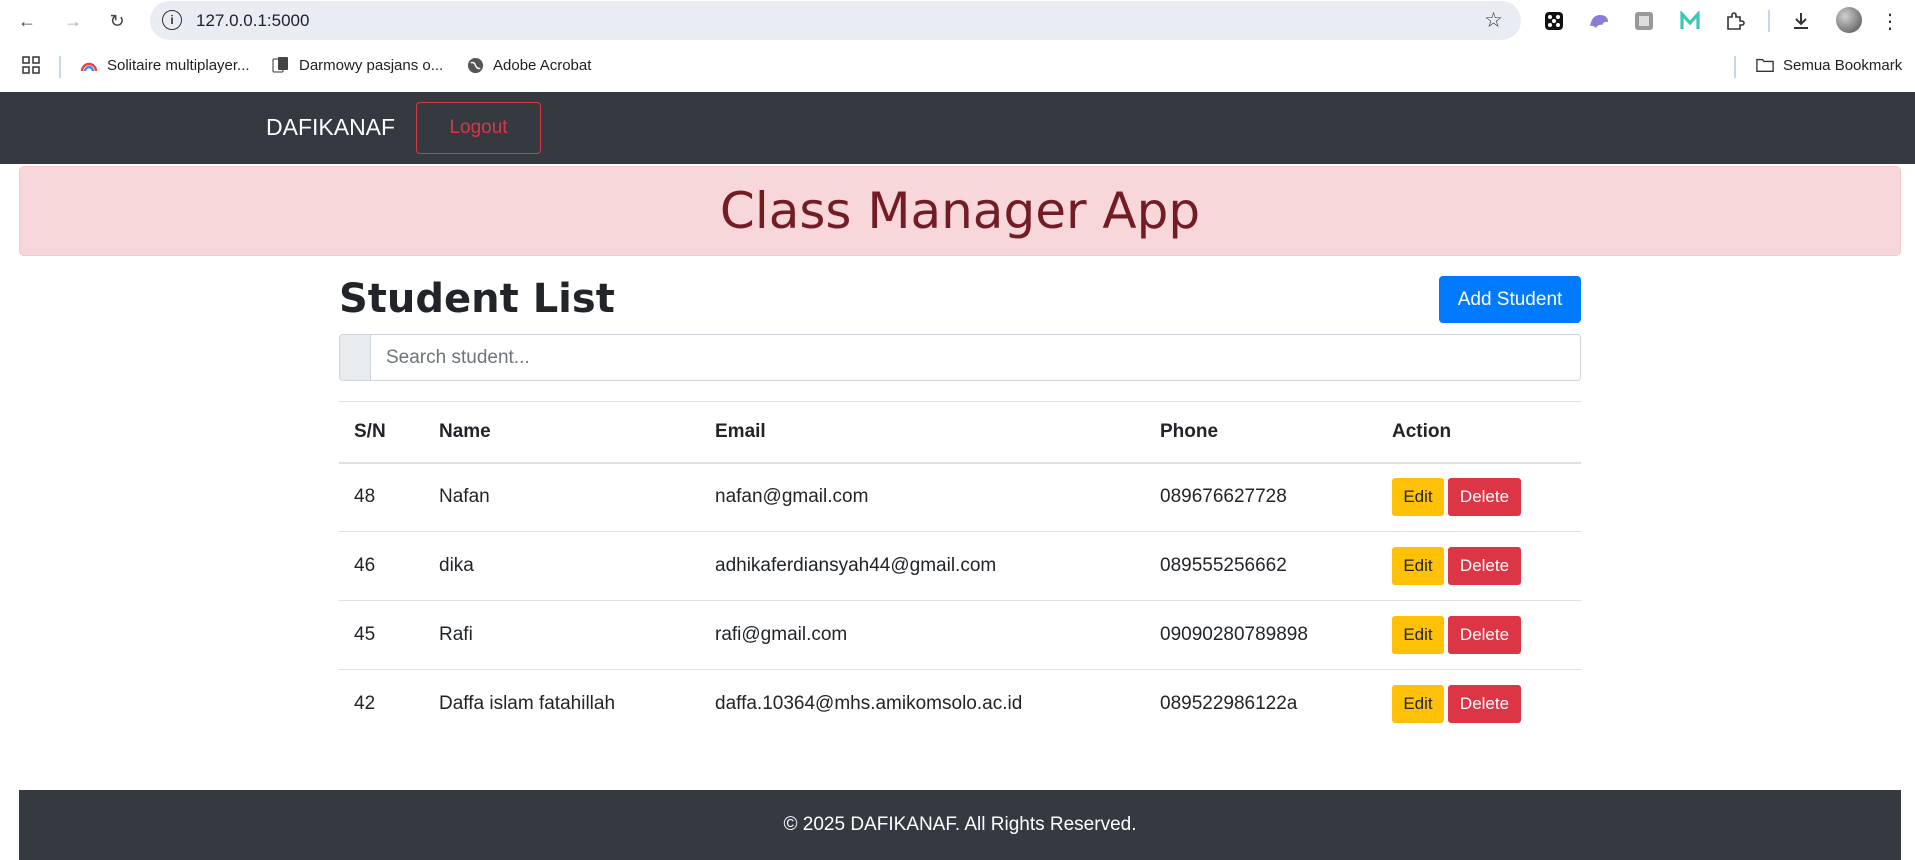  Describe the element at coordinates (1801, 21) in the screenshot. I see `download-icon` at that location.